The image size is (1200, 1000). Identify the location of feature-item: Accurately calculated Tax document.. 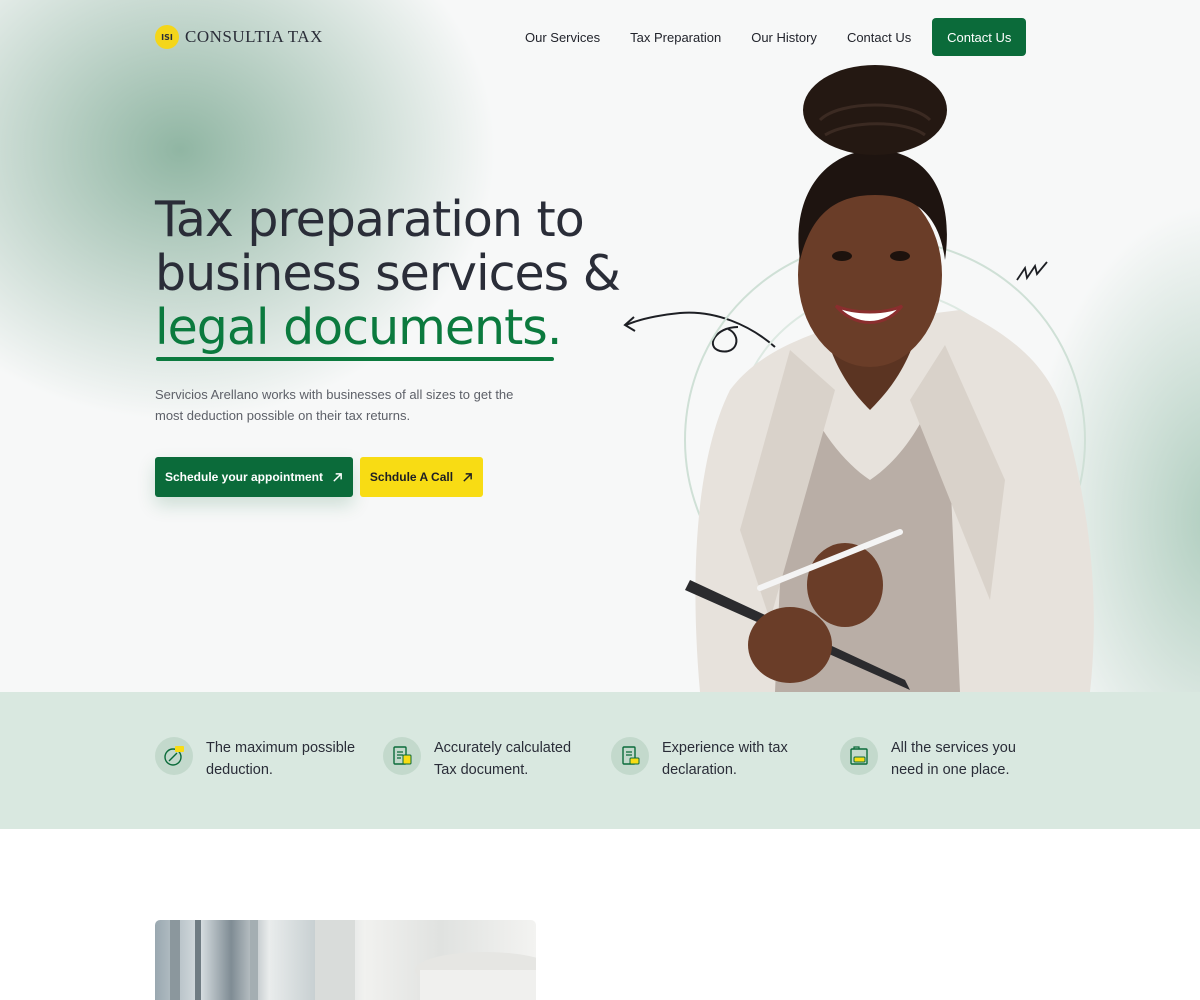
(488, 759).